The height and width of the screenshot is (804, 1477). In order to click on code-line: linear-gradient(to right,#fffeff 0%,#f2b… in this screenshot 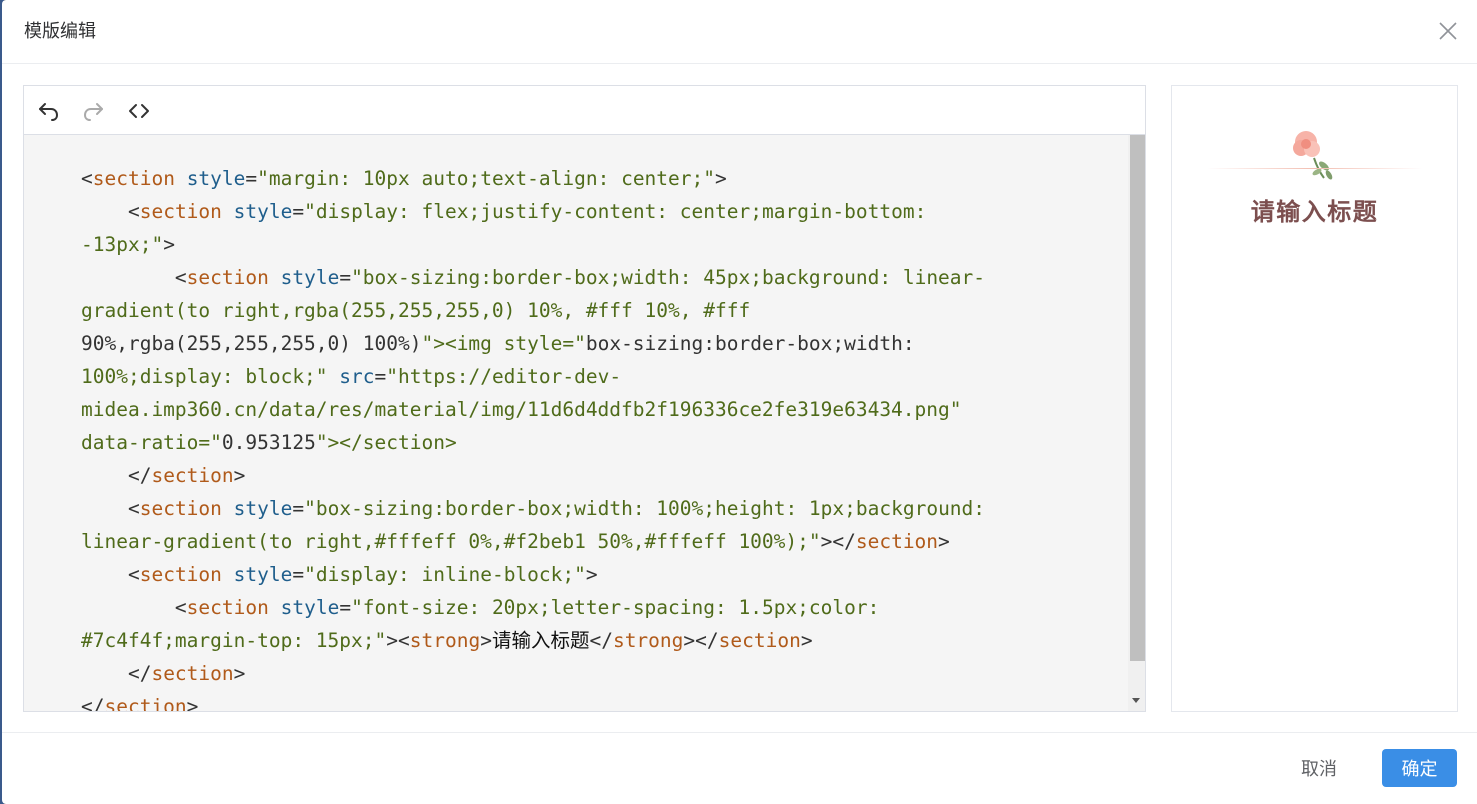, I will do `click(515, 541)`.